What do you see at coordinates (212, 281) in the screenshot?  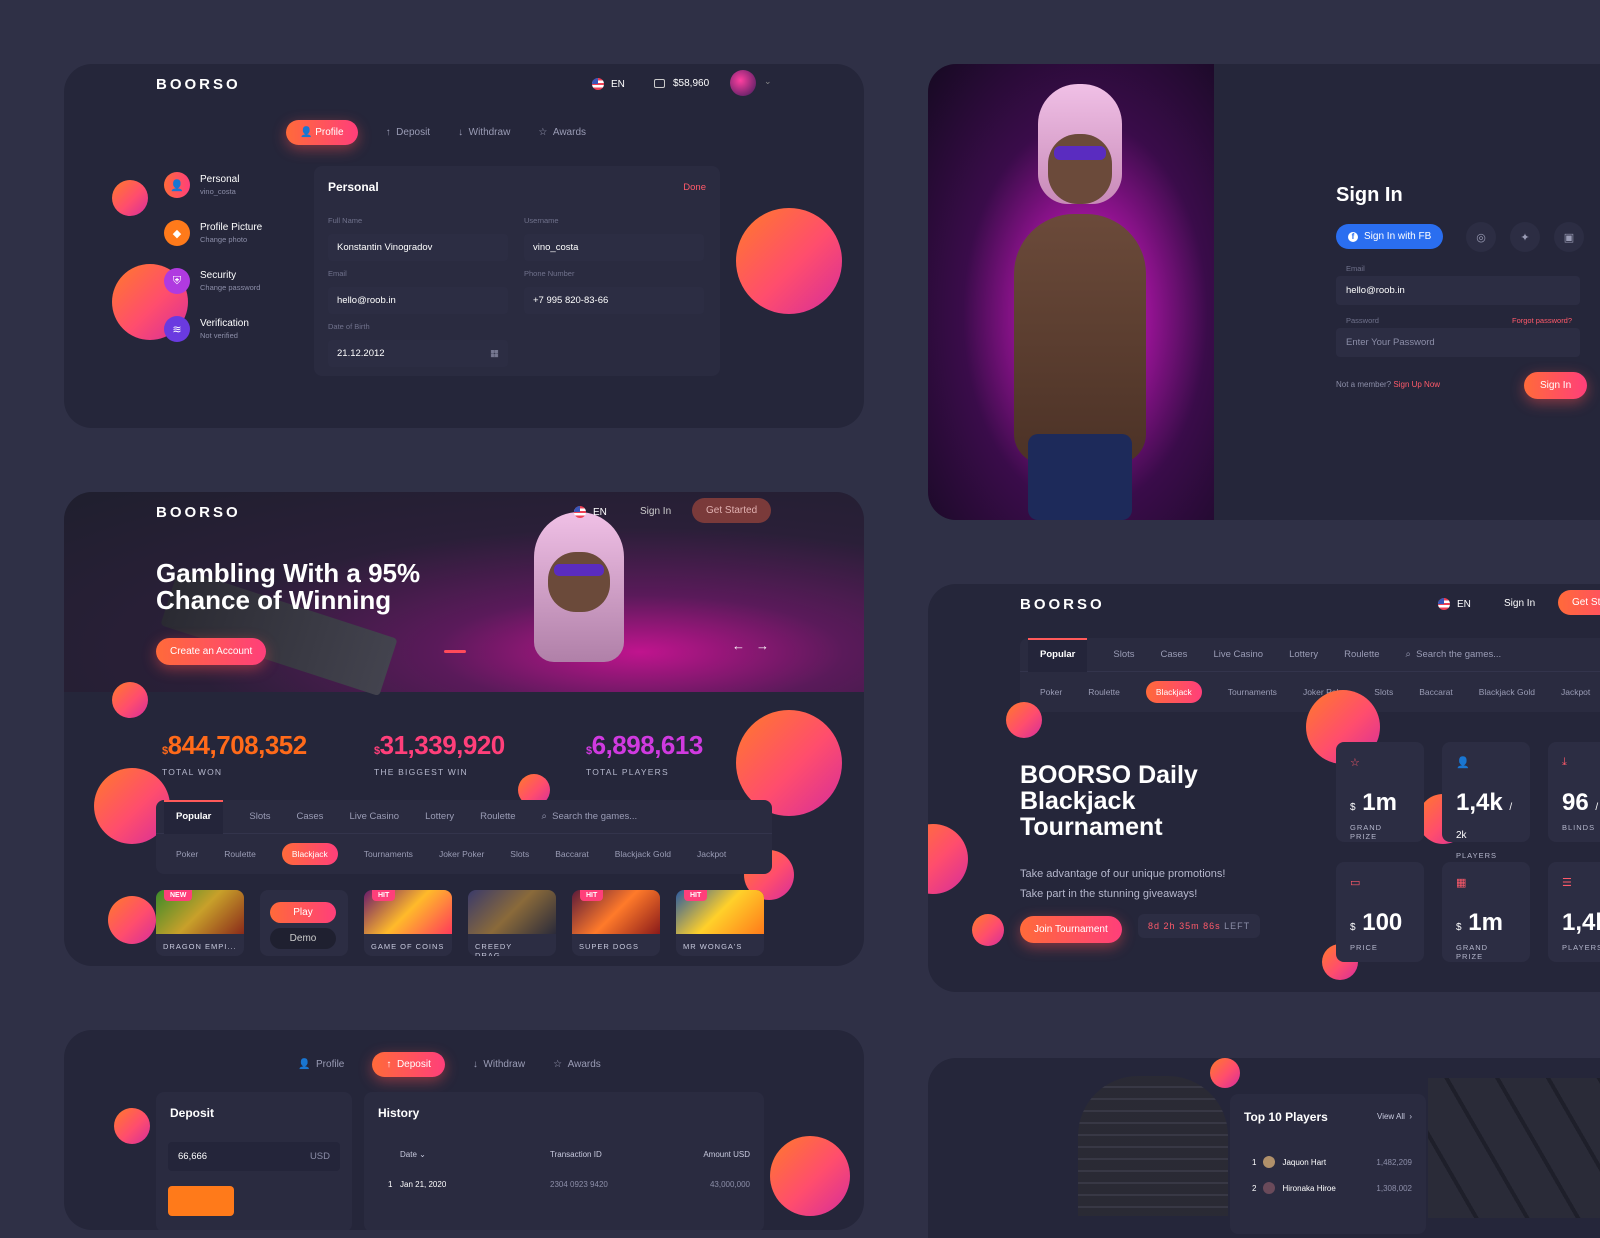 I see `menu-item-security: ⛨ Security Change password` at bounding box center [212, 281].